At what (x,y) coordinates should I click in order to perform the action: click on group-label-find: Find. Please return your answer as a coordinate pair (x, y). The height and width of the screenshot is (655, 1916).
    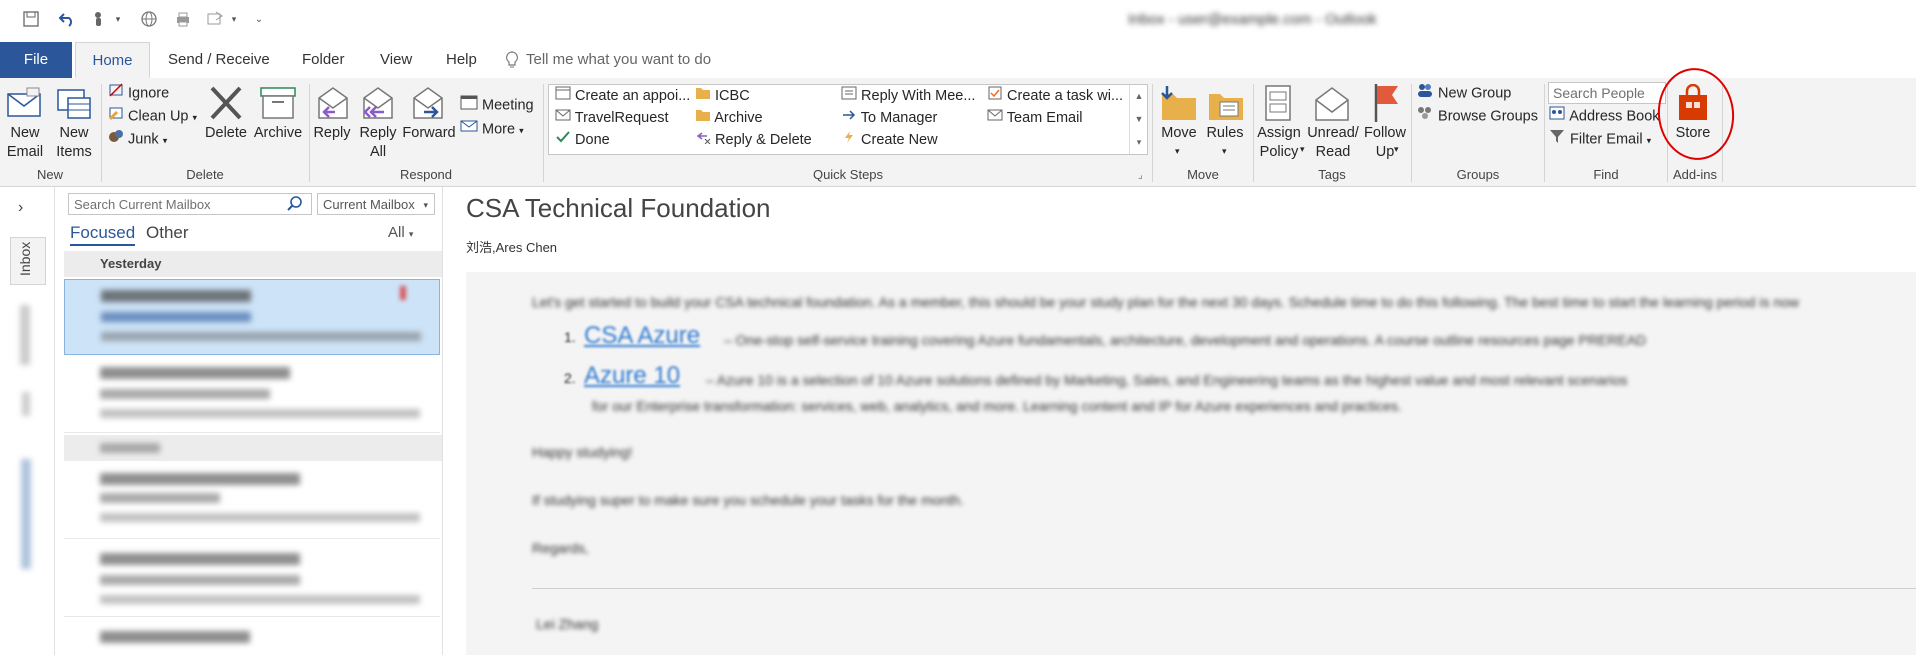
    Looking at the image, I should click on (1606, 174).